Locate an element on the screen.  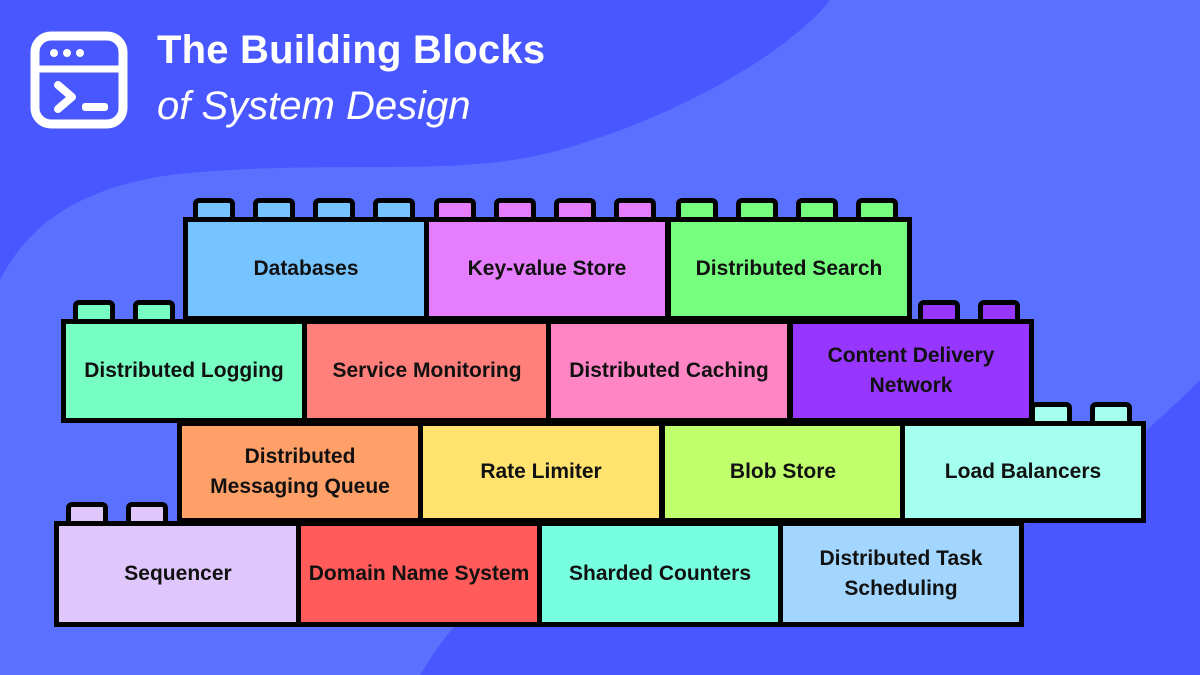
brick-label: Rate Limiter is located at coordinates (541, 471).